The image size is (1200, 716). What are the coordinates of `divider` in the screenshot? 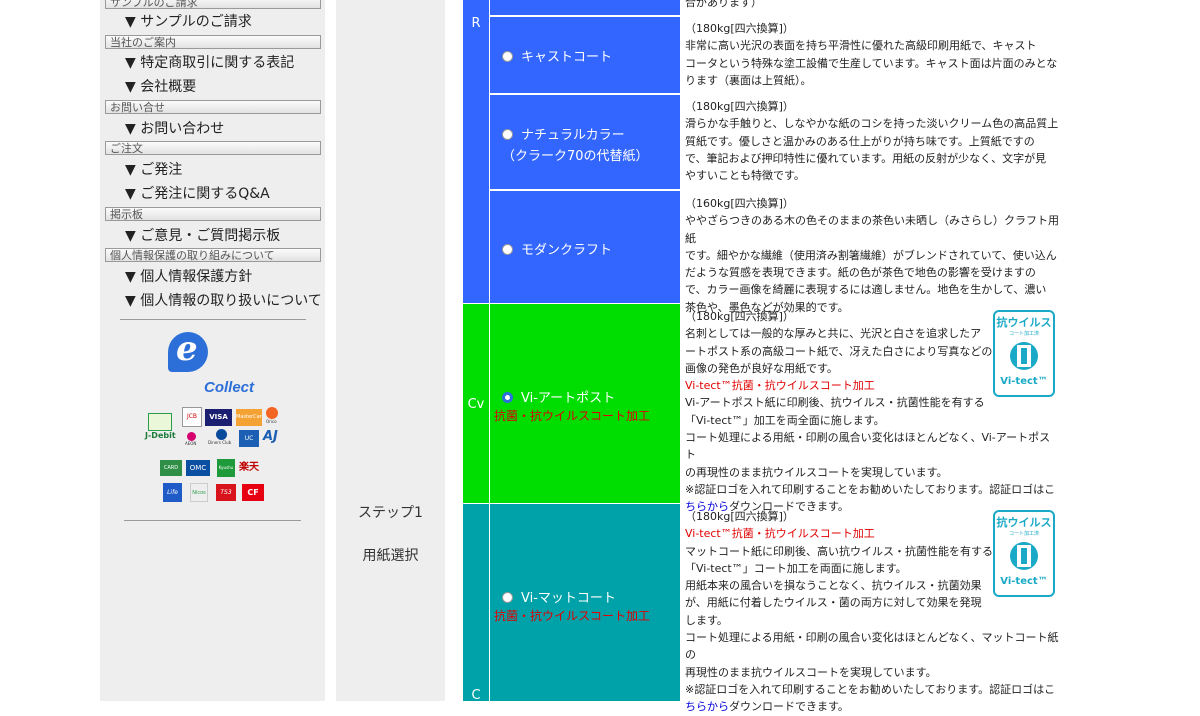 It's located at (213, 319).